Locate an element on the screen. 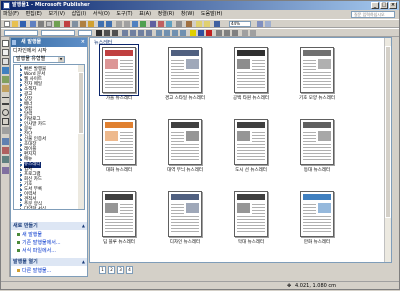  page-4-button: 4 is located at coordinates (129, 270).